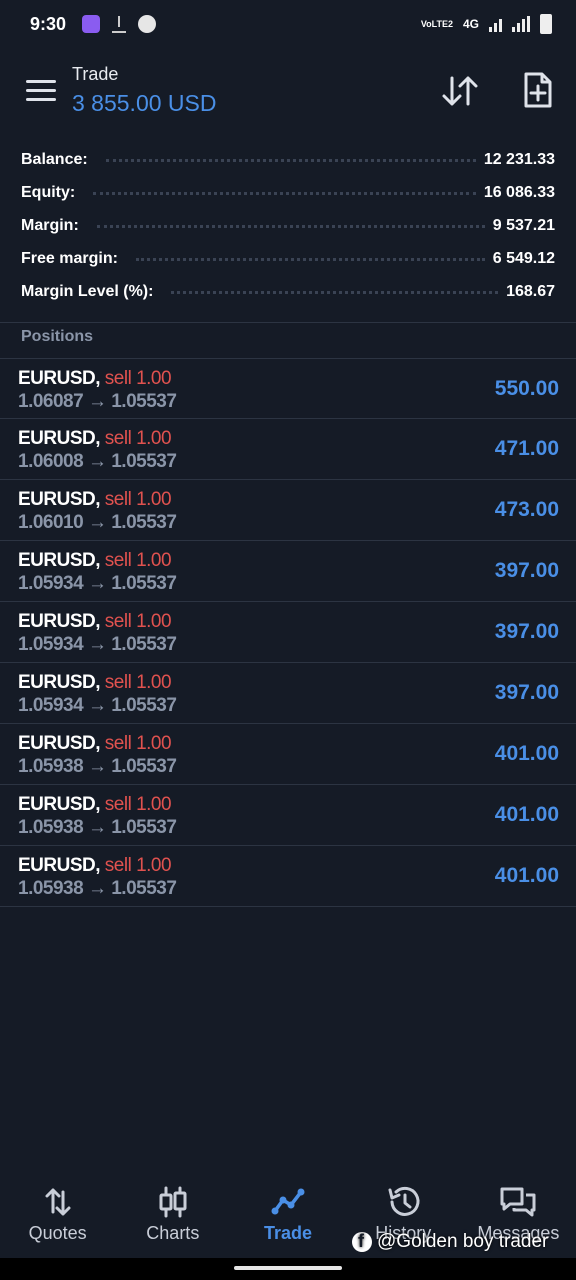 The height and width of the screenshot is (1280, 576). What do you see at coordinates (69, 258) in the screenshot?
I see `free-margin-label: Free margin:` at bounding box center [69, 258].